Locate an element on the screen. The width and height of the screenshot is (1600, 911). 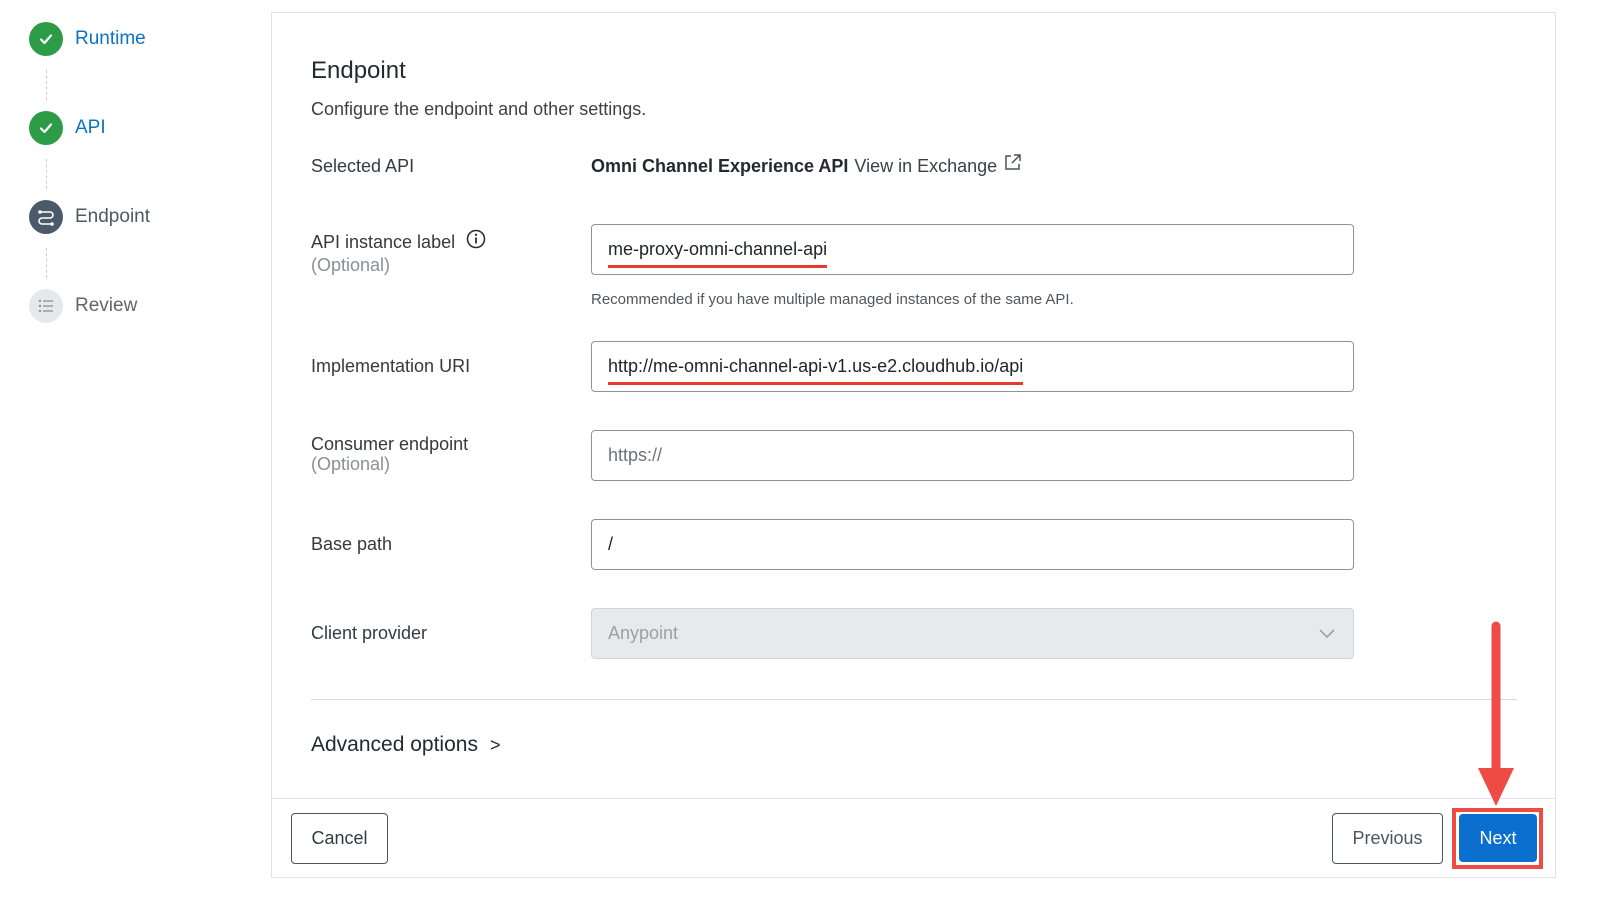
step-runtime: Runtime is located at coordinates (87, 39).